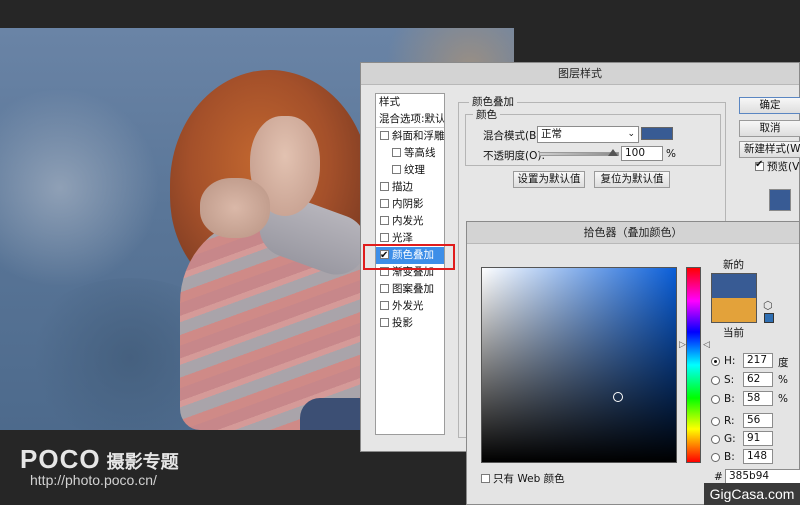 Image resolution: width=800 pixels, height=505 pixels. What do you see at coordinates (613, 152) in the screenshot?
I see `opacity-slider-thumb` at bounding box center [613, 152].